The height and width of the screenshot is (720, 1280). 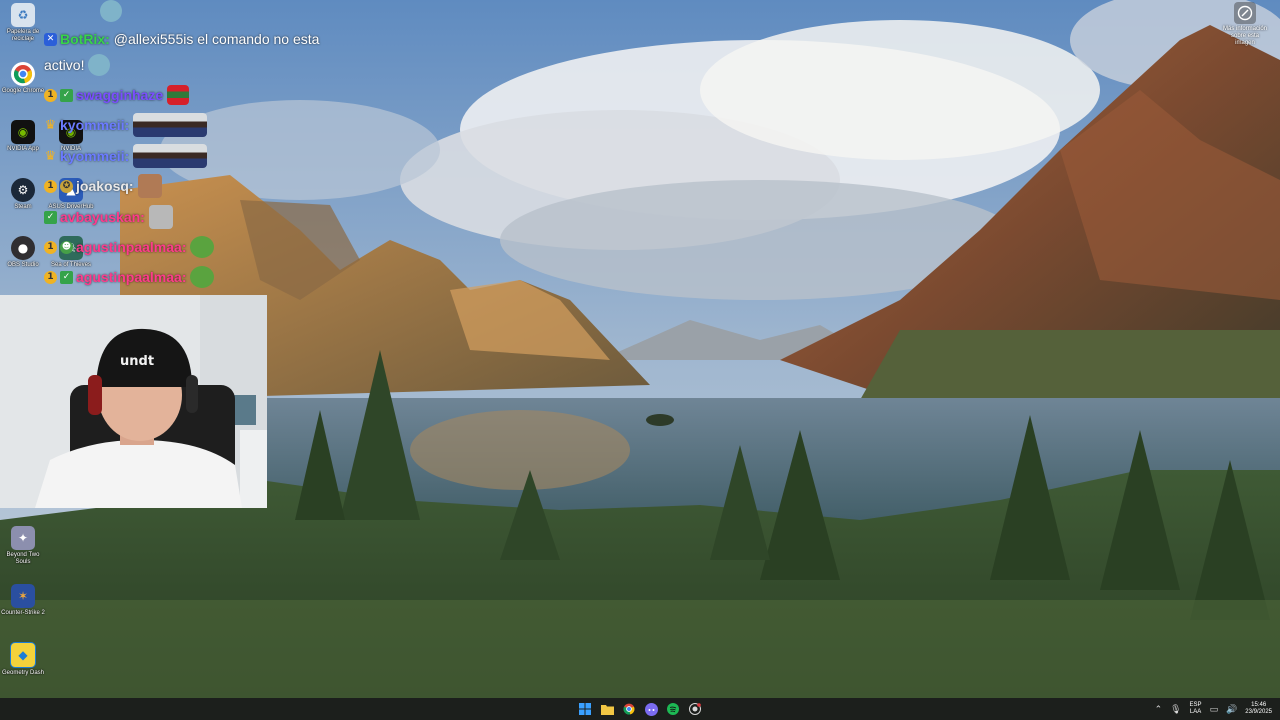 I want to click on chat-username: swagginhaze, so click(x=120, y=95).